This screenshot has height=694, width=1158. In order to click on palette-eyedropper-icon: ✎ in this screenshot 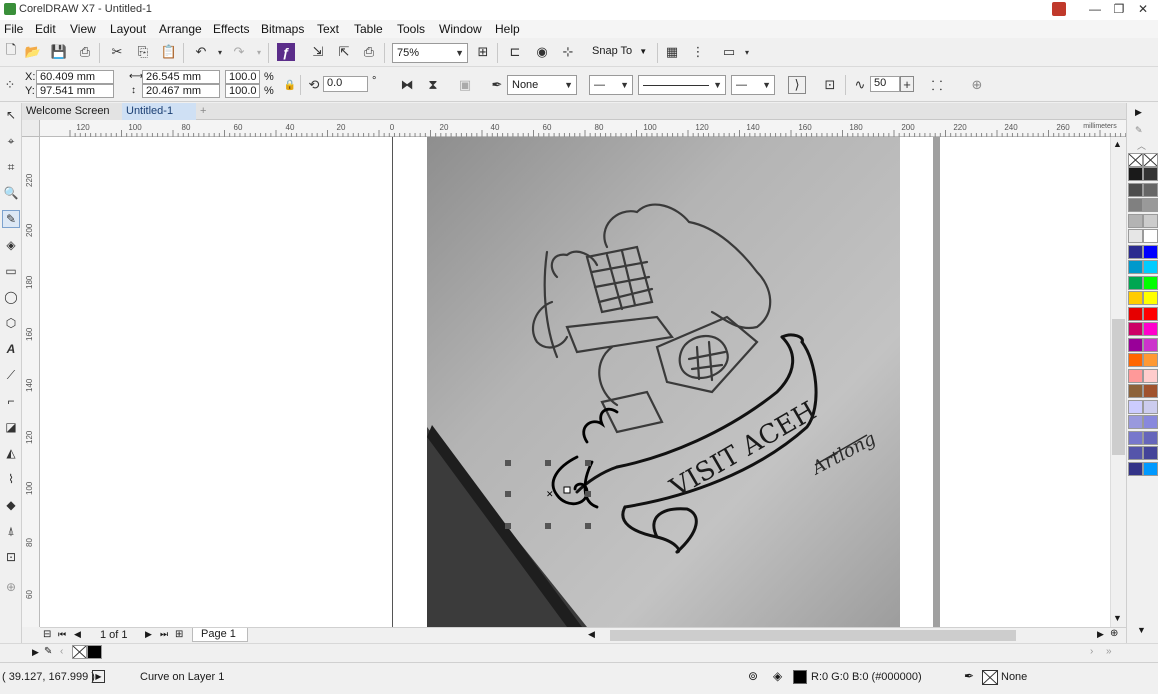, I will do `click(1139, 130)`.